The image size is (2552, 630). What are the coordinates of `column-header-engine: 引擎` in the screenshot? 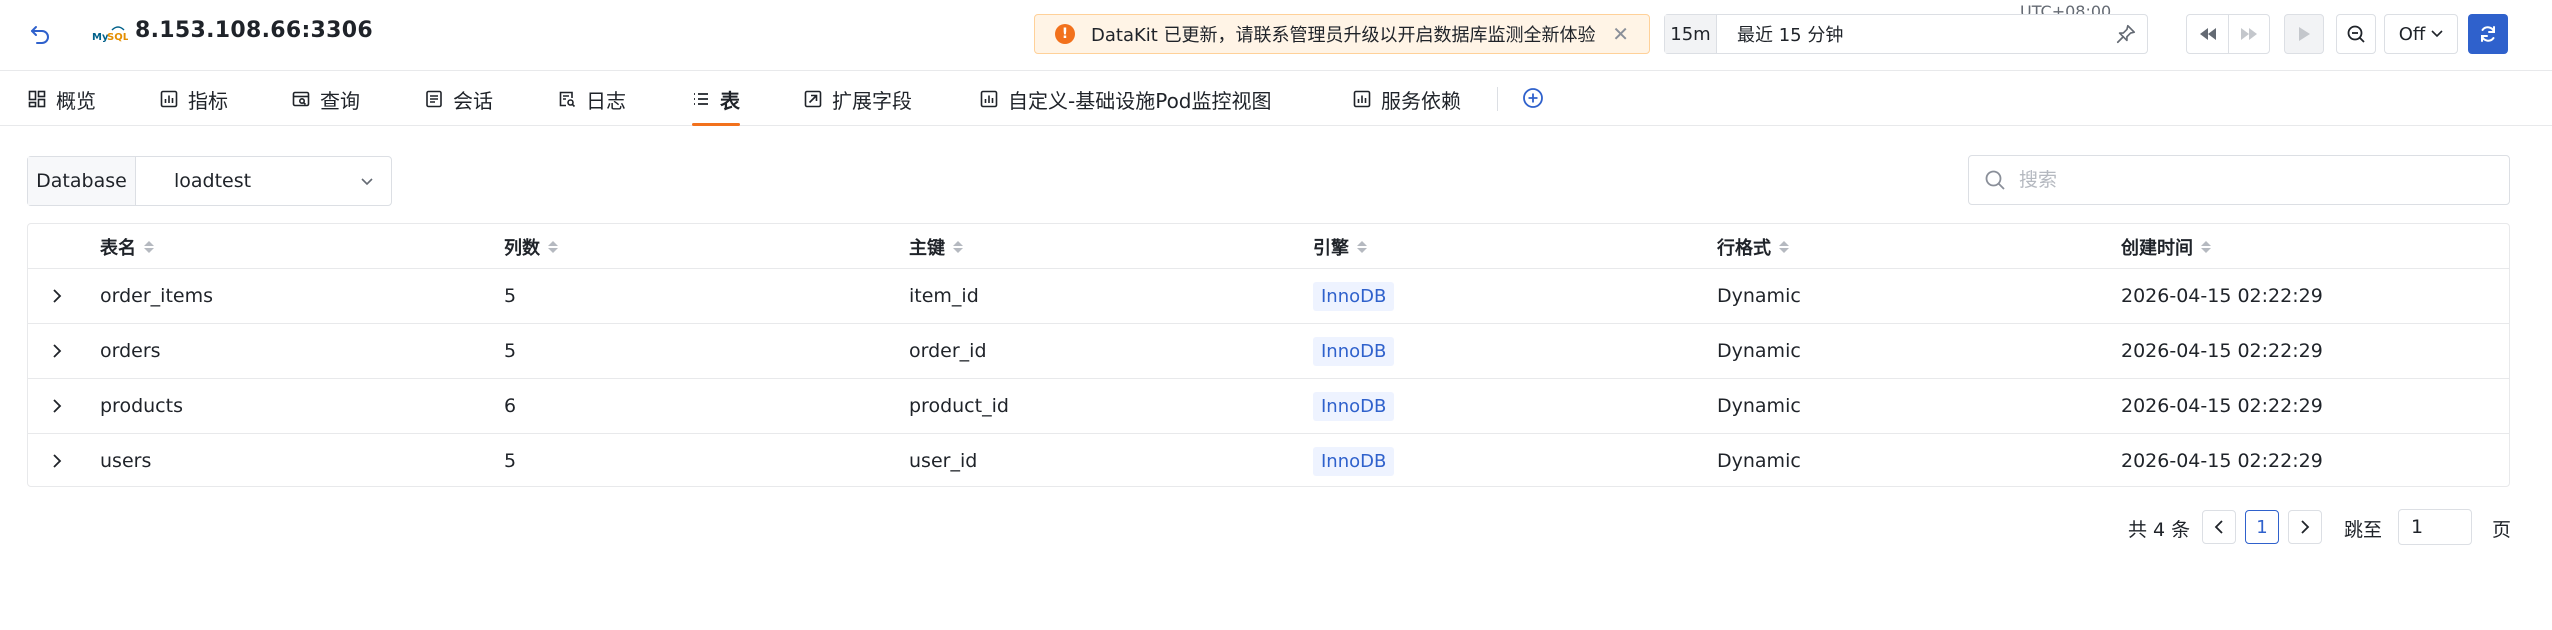 It's located at (1340, 246).